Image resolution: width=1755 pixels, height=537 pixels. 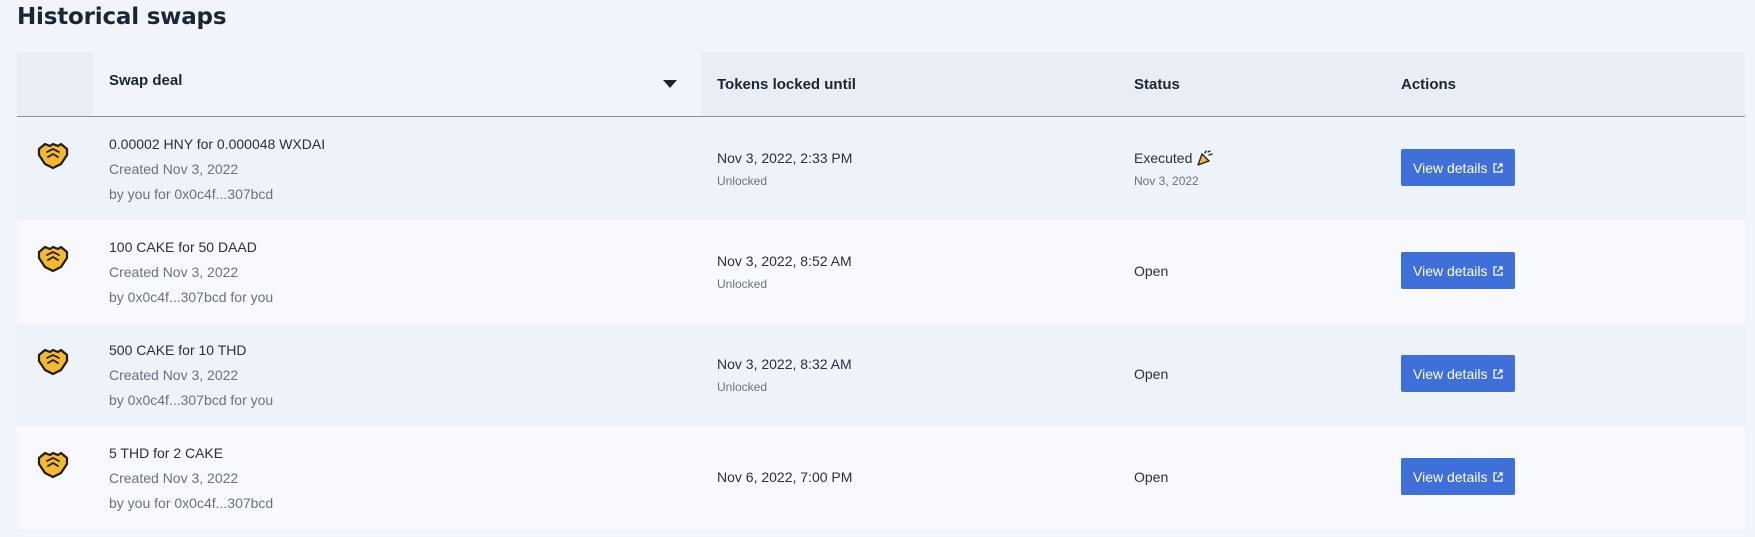 I want to click on row-locked-cell: Nov 6, 2022, 7:00 PM, so click(x=909, y=477).